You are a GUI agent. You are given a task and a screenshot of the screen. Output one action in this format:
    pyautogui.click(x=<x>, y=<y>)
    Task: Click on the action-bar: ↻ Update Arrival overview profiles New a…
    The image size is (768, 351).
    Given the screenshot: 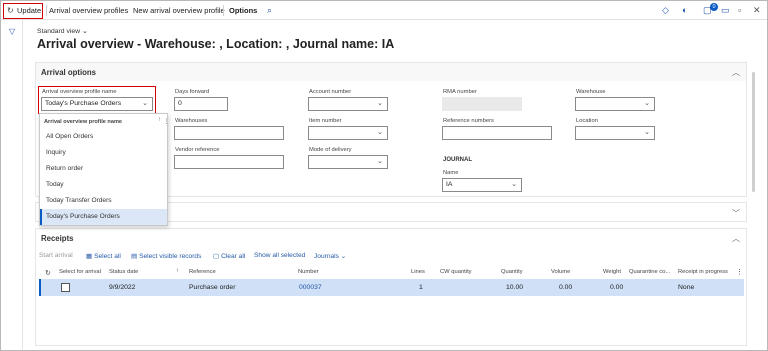 What is the action you would take?
    pyautogui.click(x=384, y=10)
    